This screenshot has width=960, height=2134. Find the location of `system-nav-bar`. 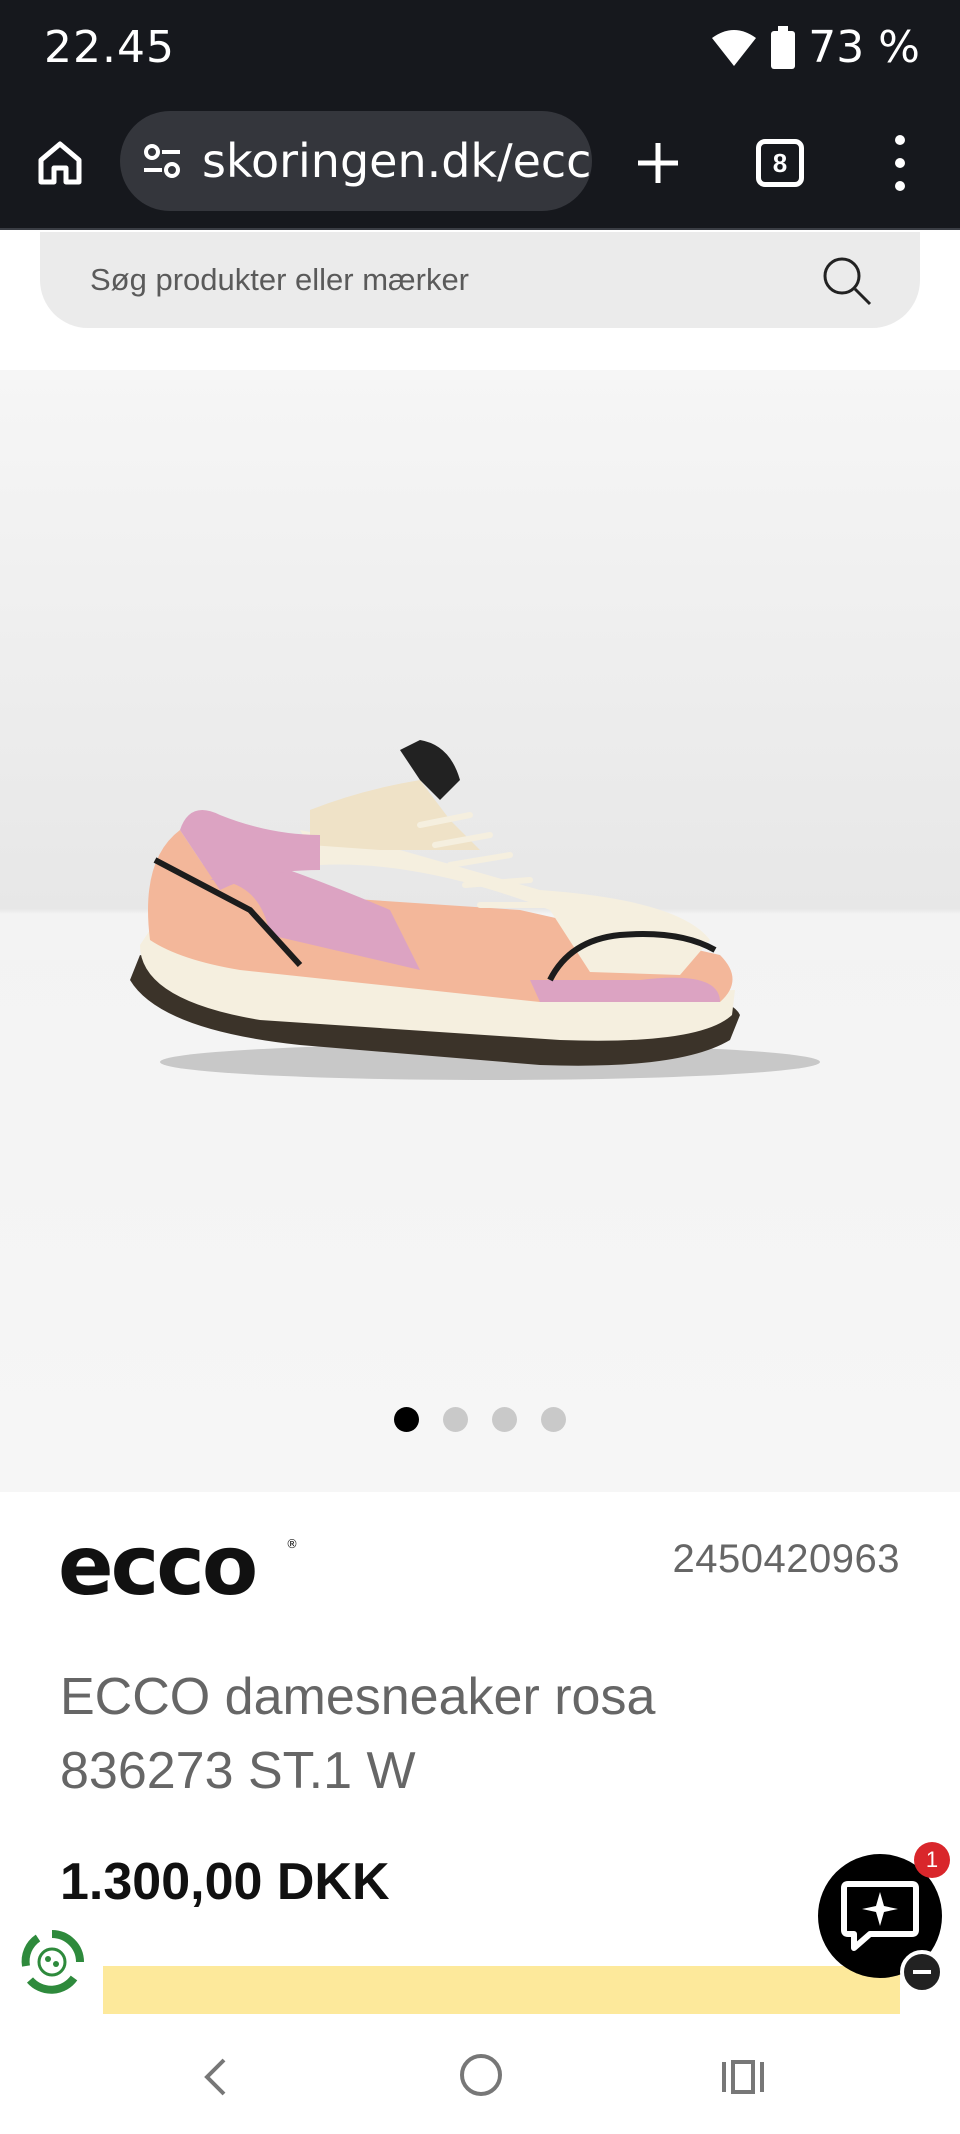

system-nav-bar is located at coordinates (480, 2074).